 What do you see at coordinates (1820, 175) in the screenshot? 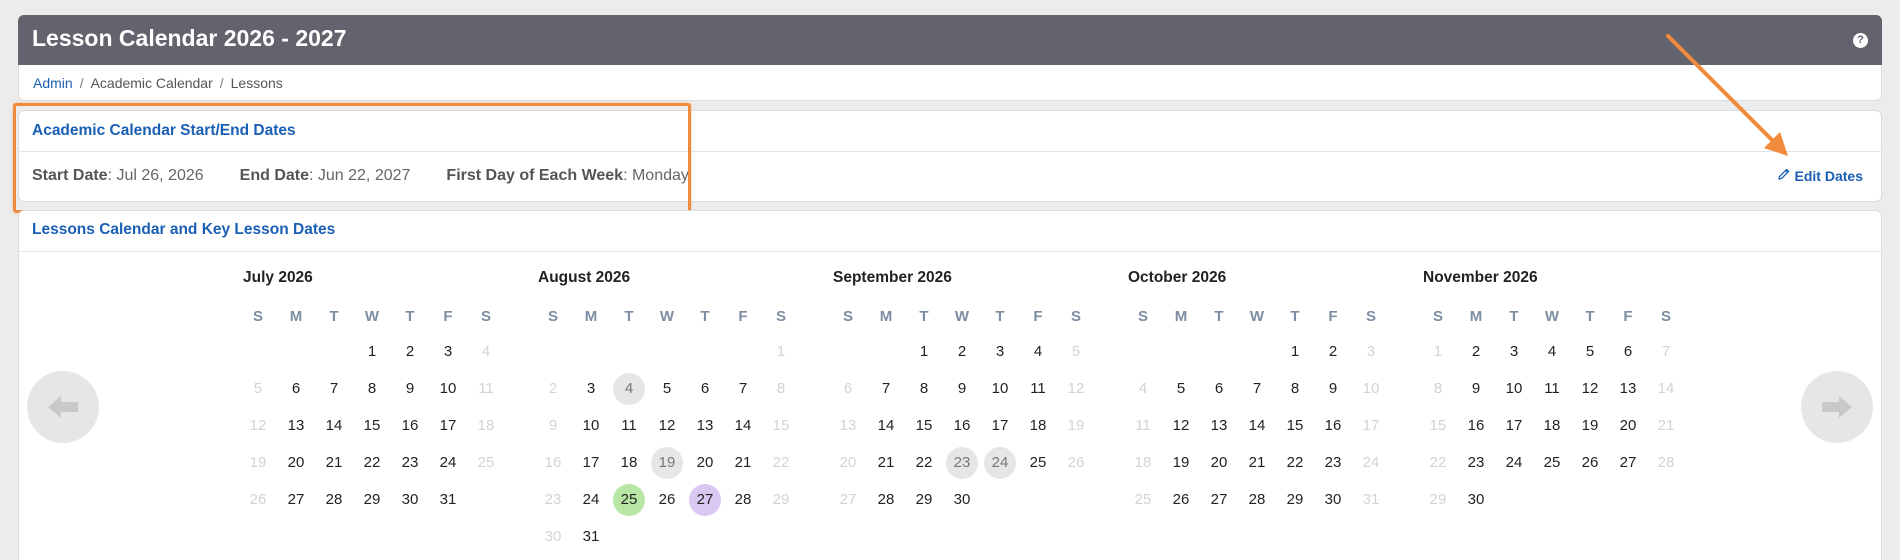
I see `edit-dates-link: Edit Dates` at bounding box center [1820, 175].